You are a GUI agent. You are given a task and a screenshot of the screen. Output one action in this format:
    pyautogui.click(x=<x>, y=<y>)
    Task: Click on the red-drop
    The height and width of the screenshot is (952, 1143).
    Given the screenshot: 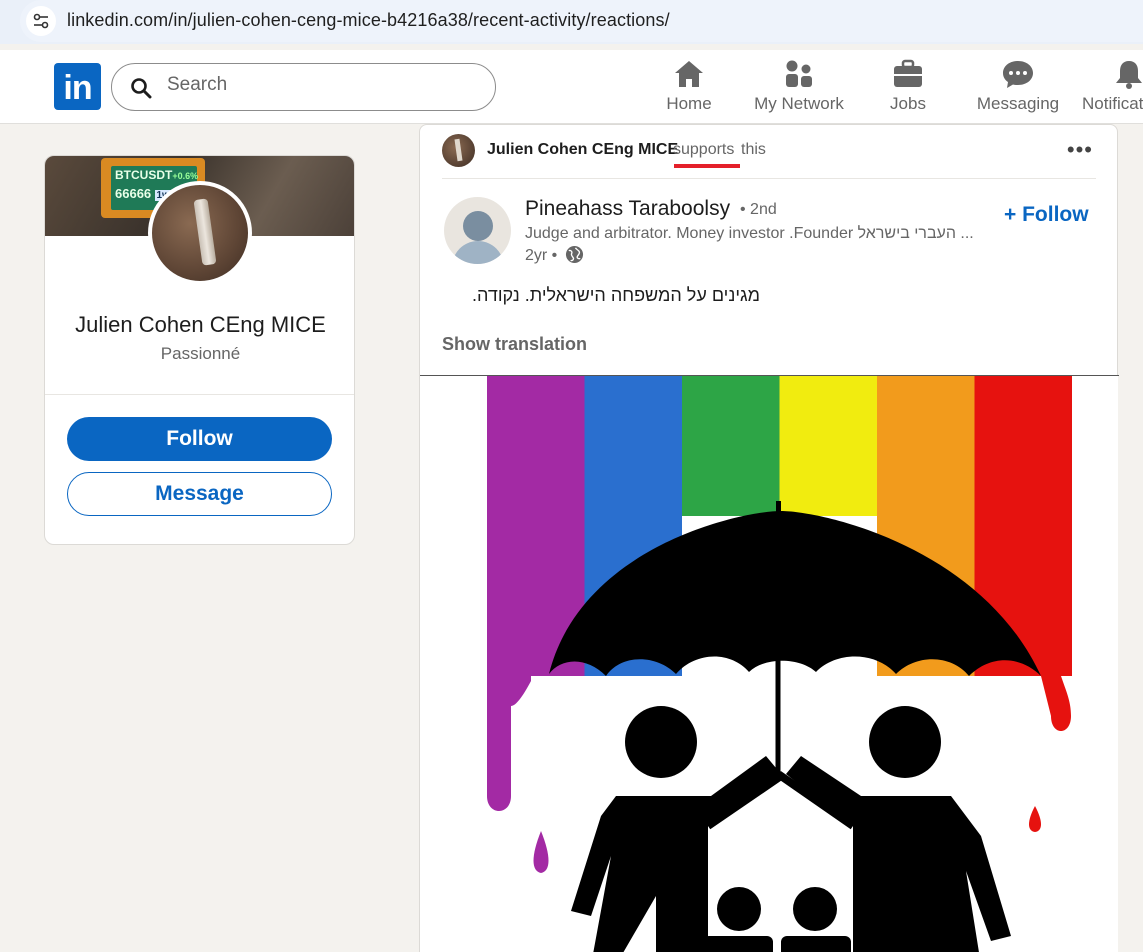 What is the action you would take?
    pyautogui.click(x=1035, y=819)
    